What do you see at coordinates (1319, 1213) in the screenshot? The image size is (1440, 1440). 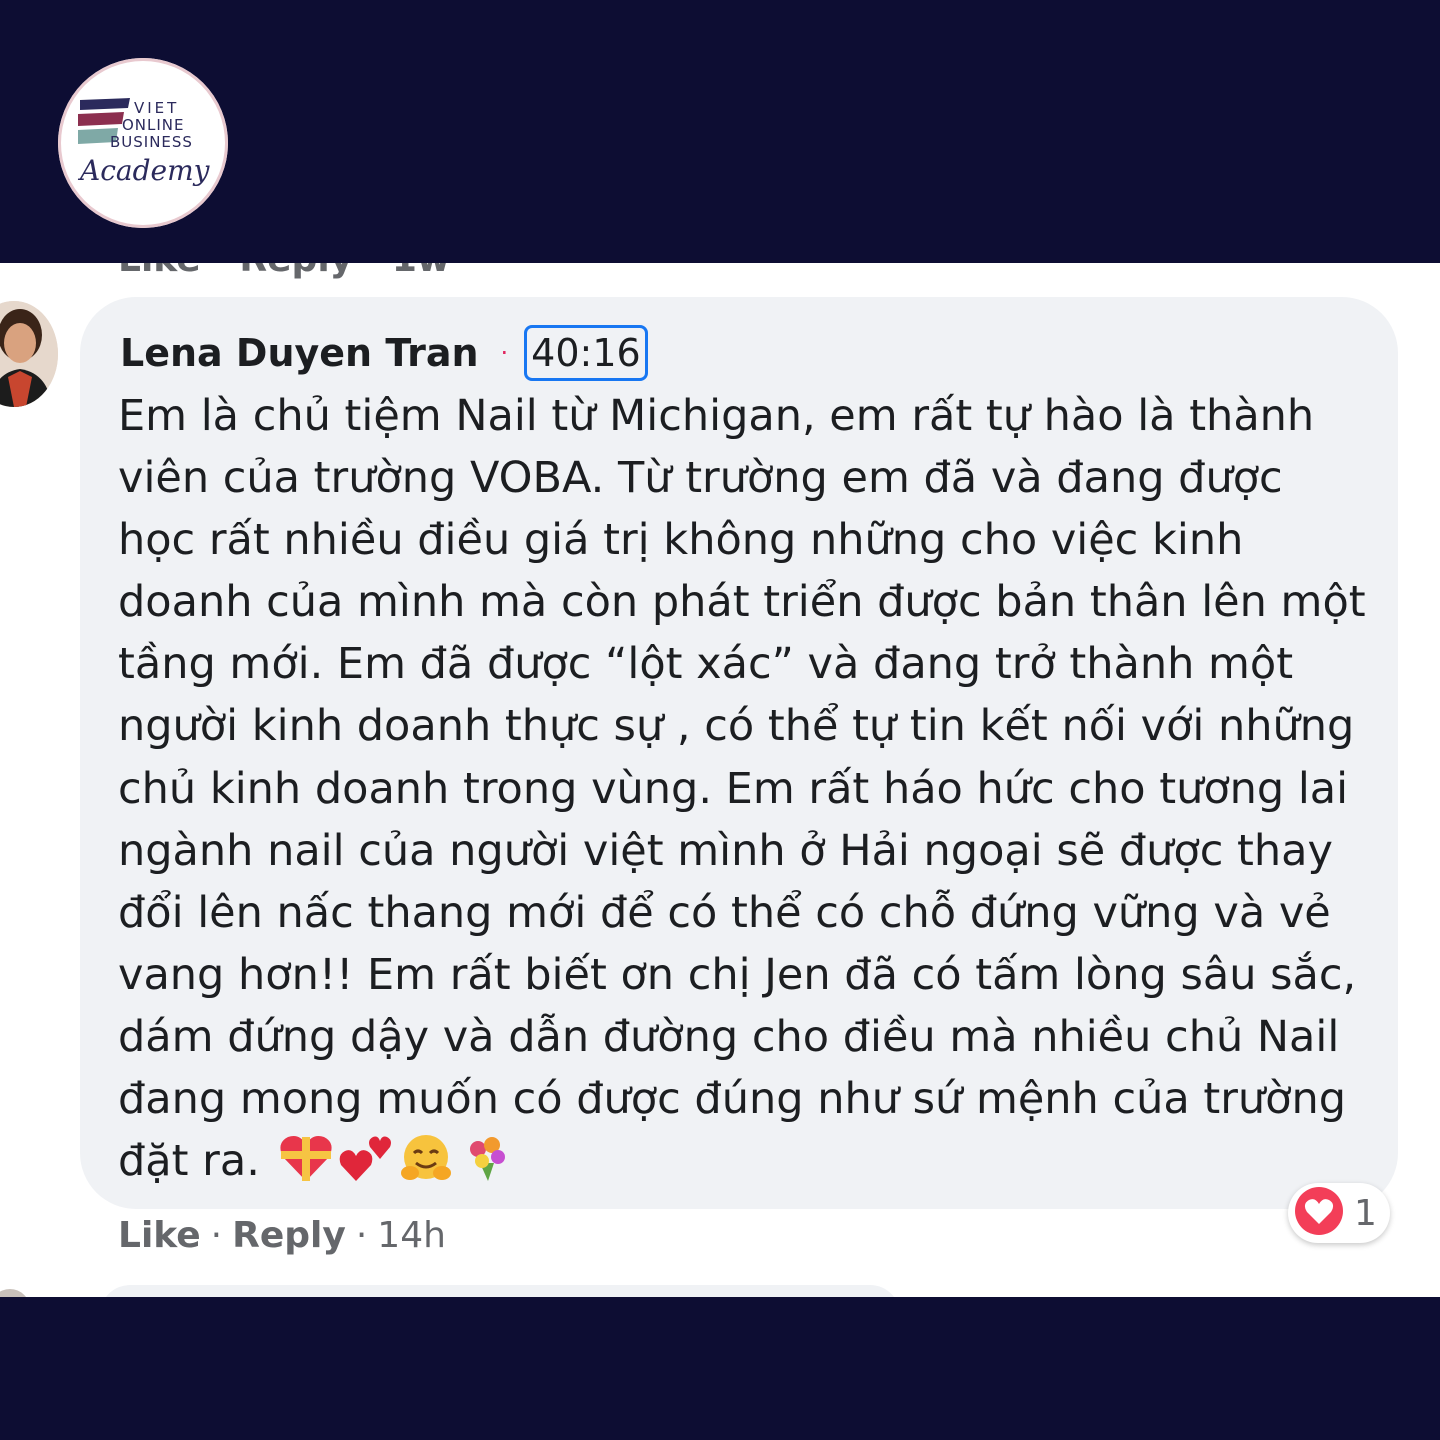 I see `love-reaction-icon` at bounding box center [1319, 1213].